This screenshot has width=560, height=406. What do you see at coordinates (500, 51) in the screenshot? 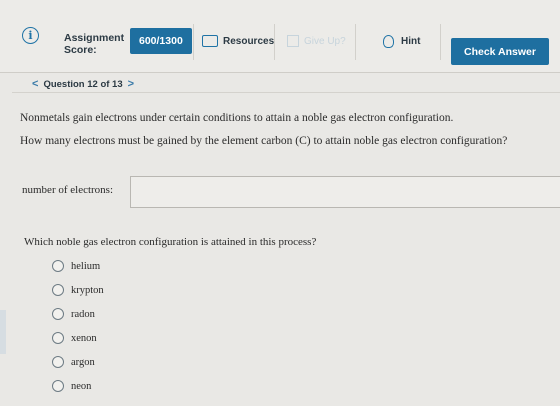
I see `check-answer-button: Check Answer` at bounding box center [500, 51].